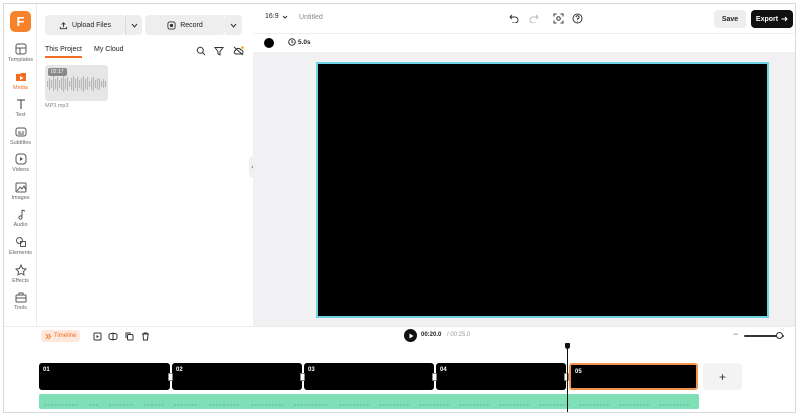 This screenshot has width=800, height=416. What do you see at coordinates (20, 248) in the screenshot?
I see `sidebar-item-elements: Elements` at bounding box center [20, 248].